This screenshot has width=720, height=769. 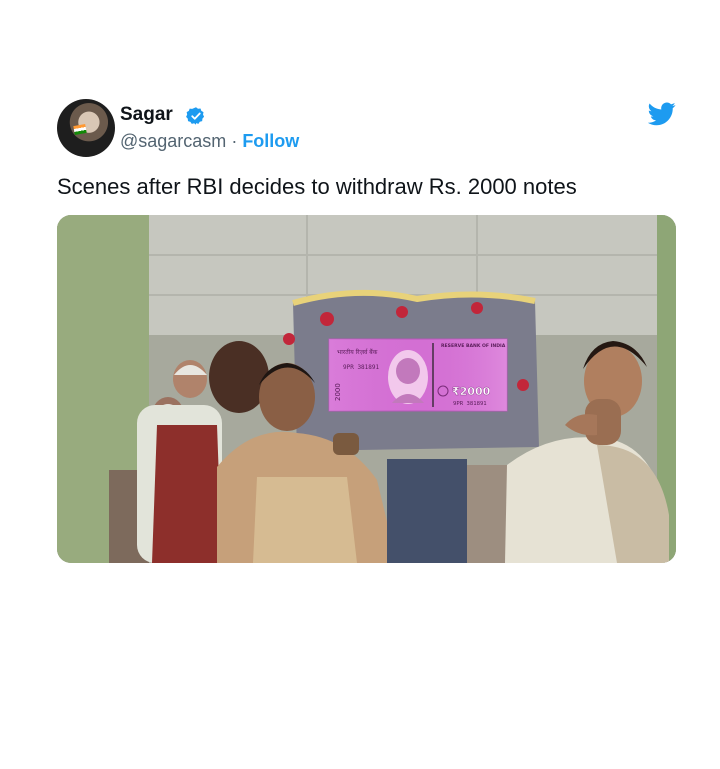 What do you see at coordinates (361, 367) in the screenshot?
I see `note-serial-top: 9PR 381891` at bounding box center [361, 367].